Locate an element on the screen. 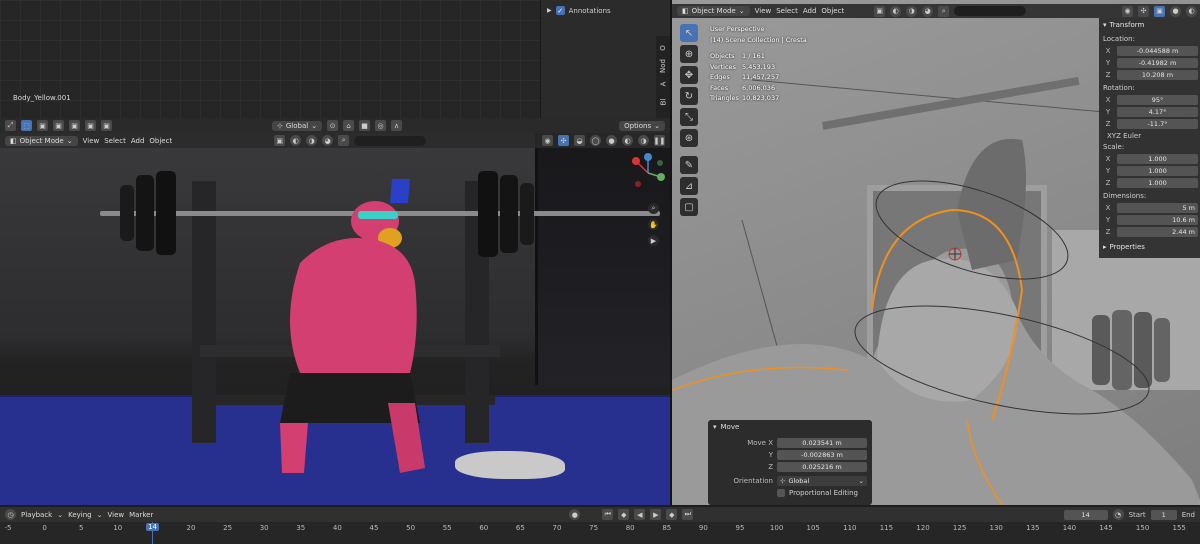 This screenshot has height=544, width=1200. options-button: Options ⌄ is located at coordinates (642, 125).